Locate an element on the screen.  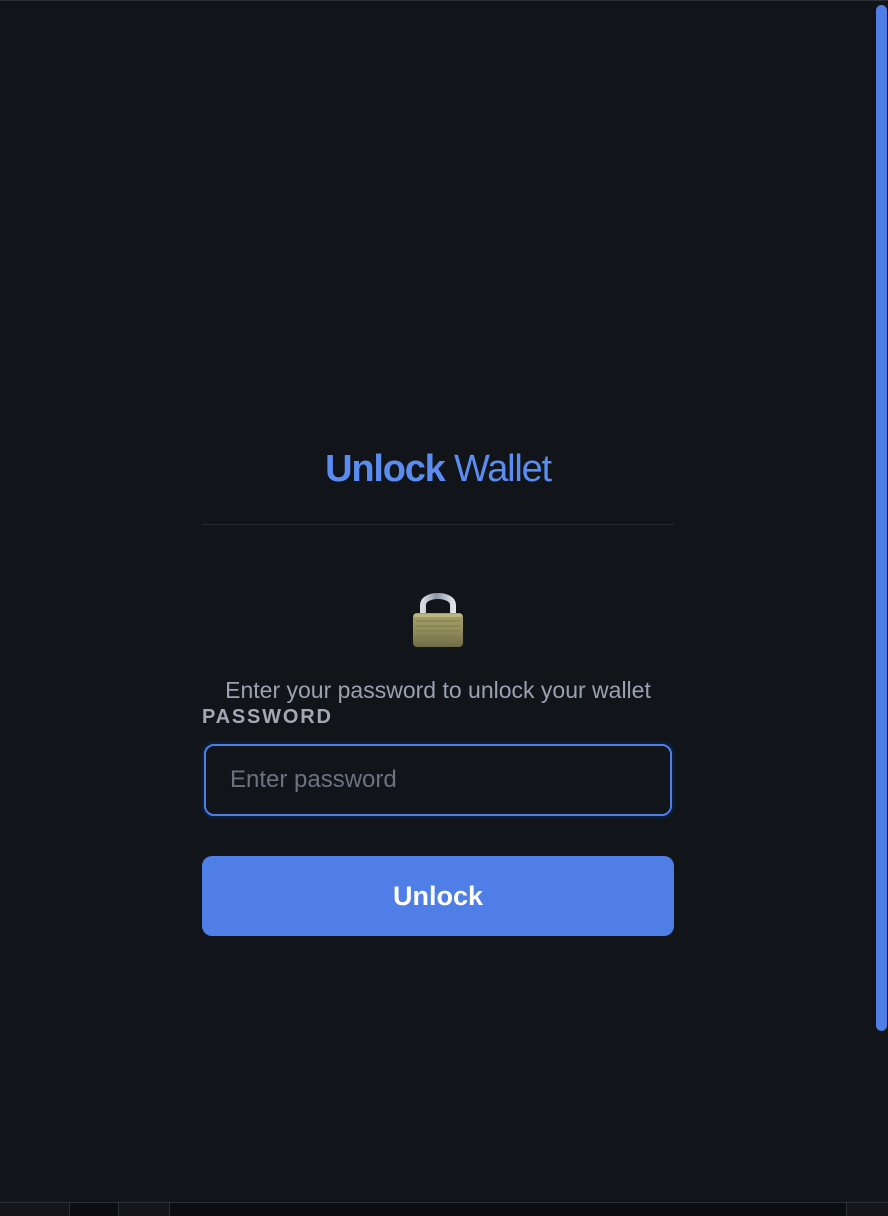
password-label: PASSWORD is located at coordinates (267, 717).